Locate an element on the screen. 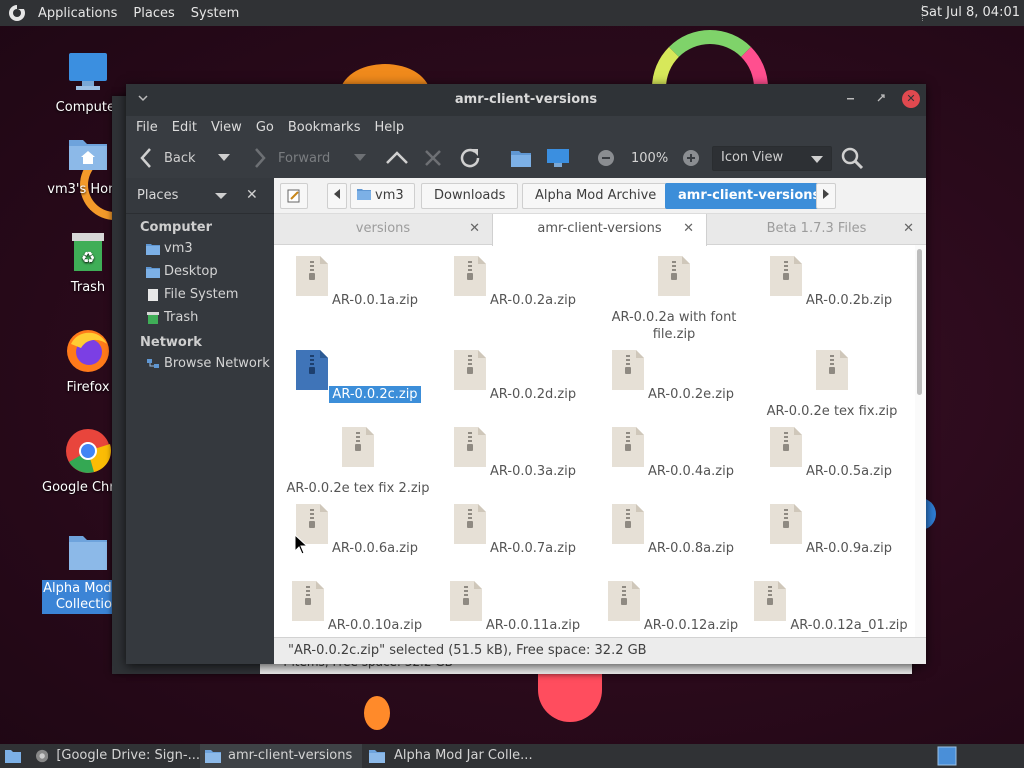 This screenshot has height=768, width=1024. file-item: AR-0.0.12a.zip is located at coordinates (674, 607).